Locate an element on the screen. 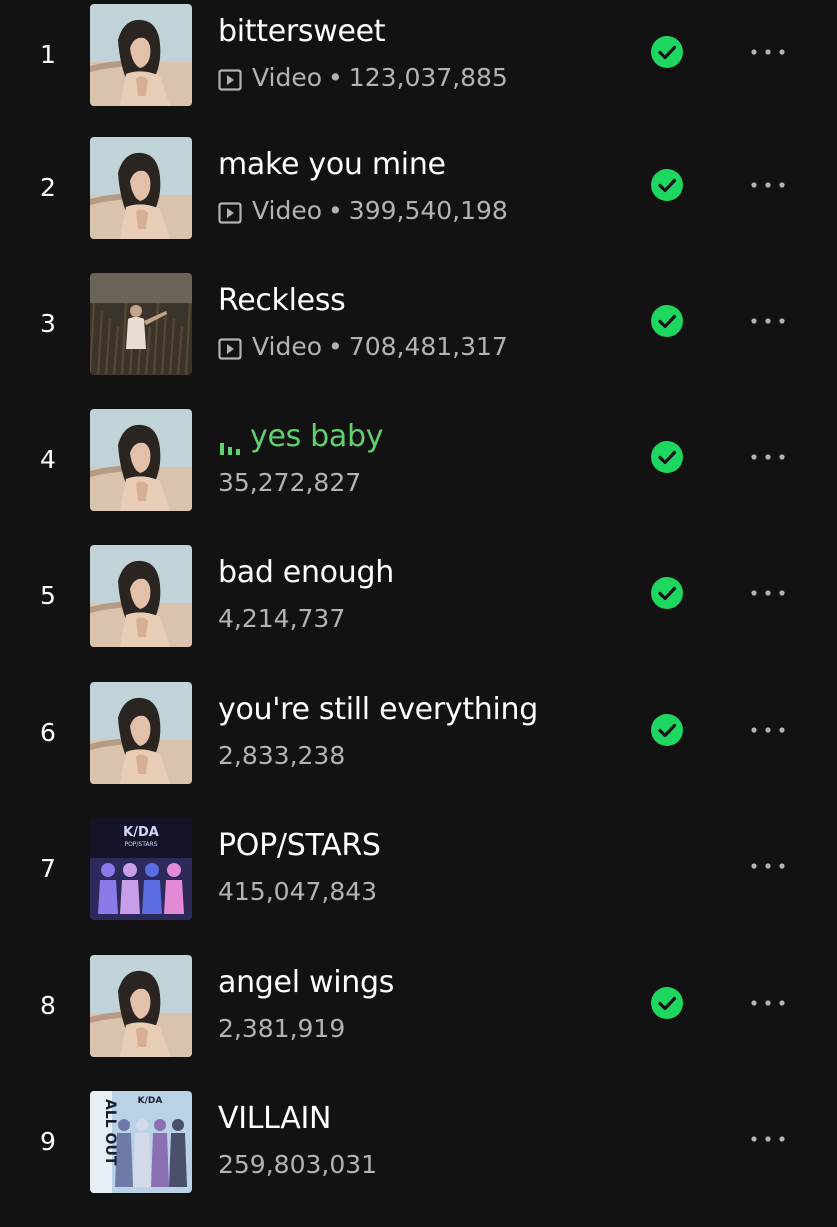  track-meta: 4,214,737 is located at coordinates (281, 619).